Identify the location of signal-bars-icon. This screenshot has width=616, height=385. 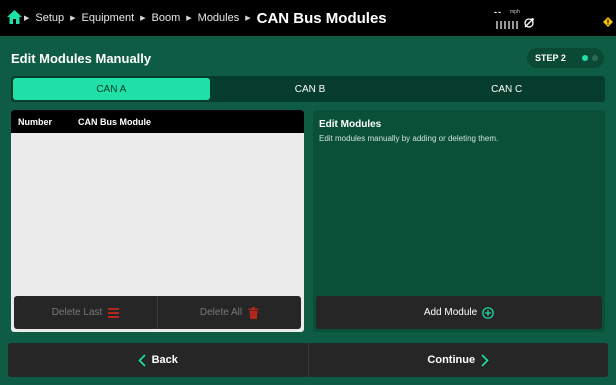
(507, 25).